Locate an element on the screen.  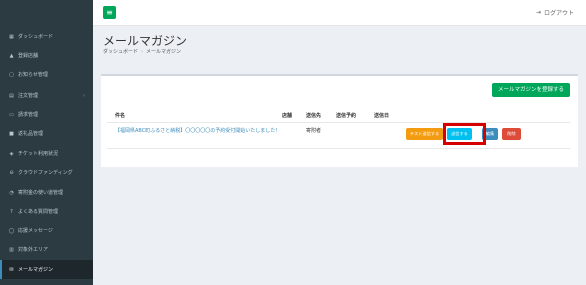
header-divider is located at coordinates (338, 122).